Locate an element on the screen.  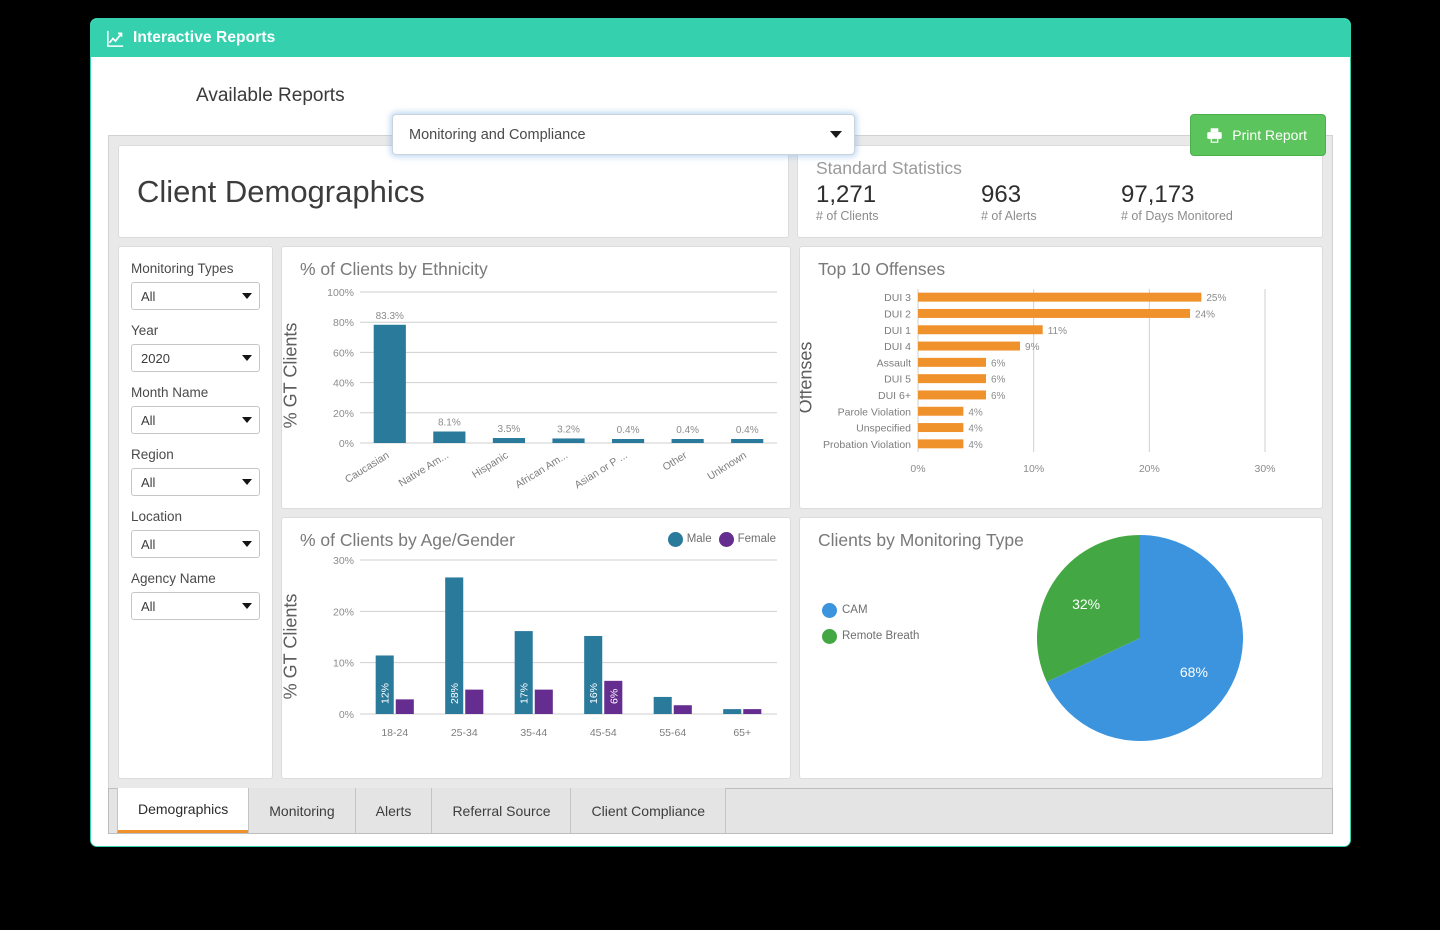
svg-text: 11% is located at coordinates (1057, 331).